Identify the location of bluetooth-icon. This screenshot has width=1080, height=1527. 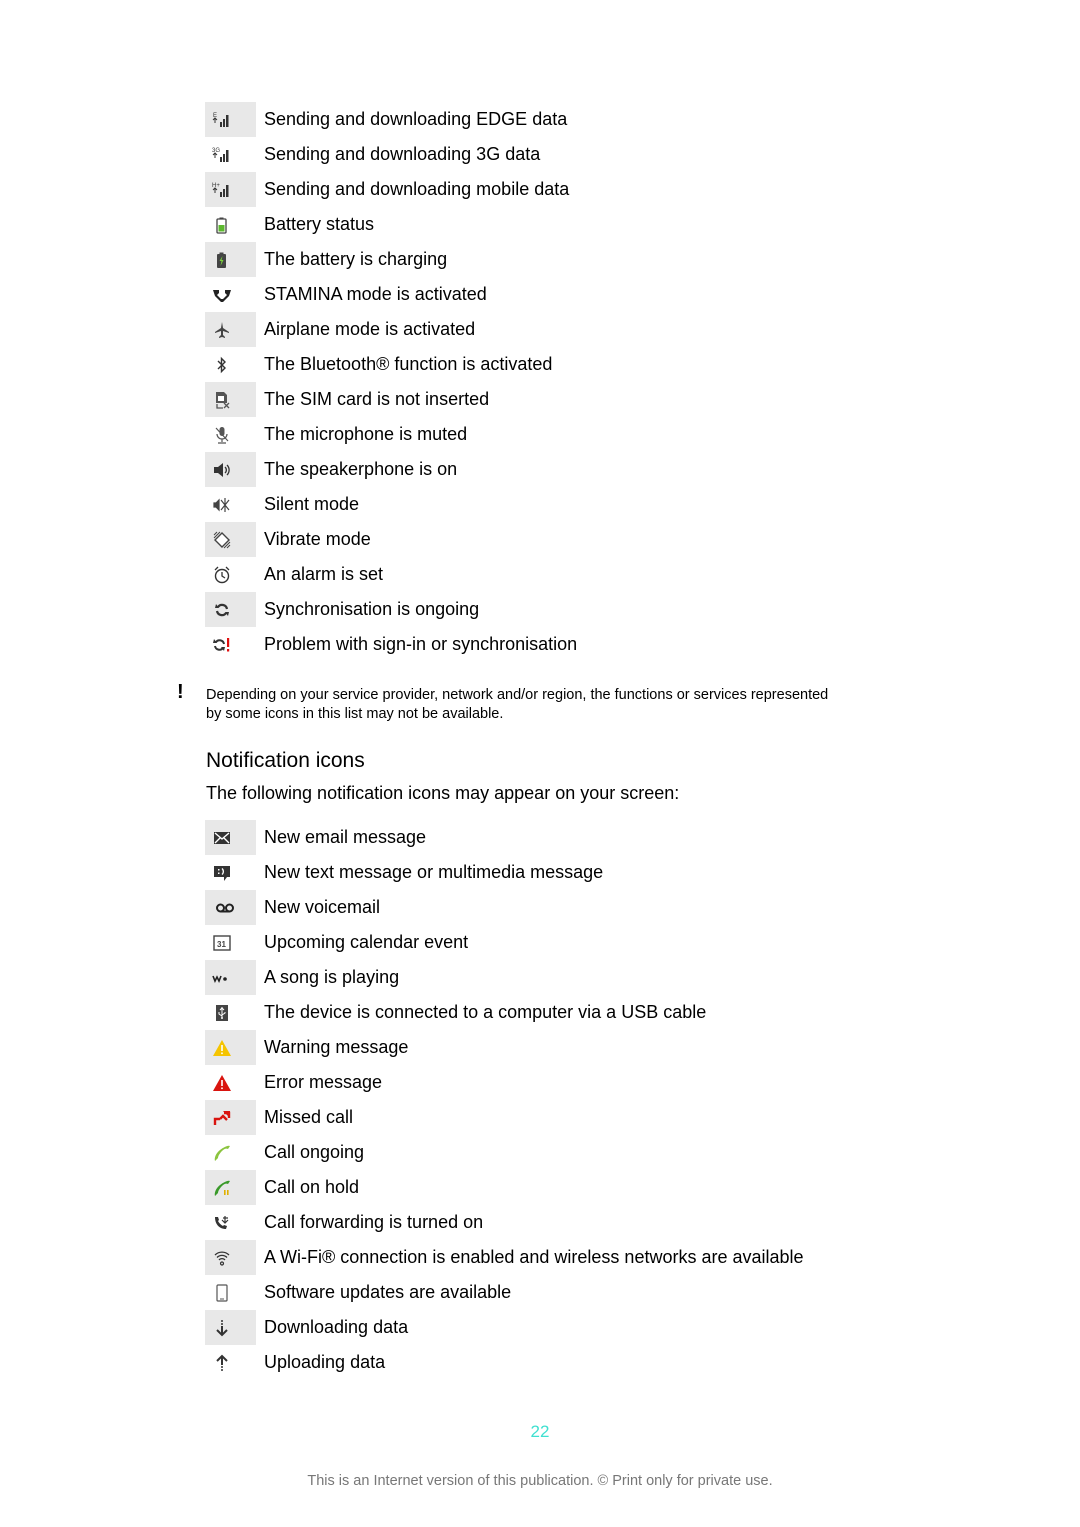
(230, 364).